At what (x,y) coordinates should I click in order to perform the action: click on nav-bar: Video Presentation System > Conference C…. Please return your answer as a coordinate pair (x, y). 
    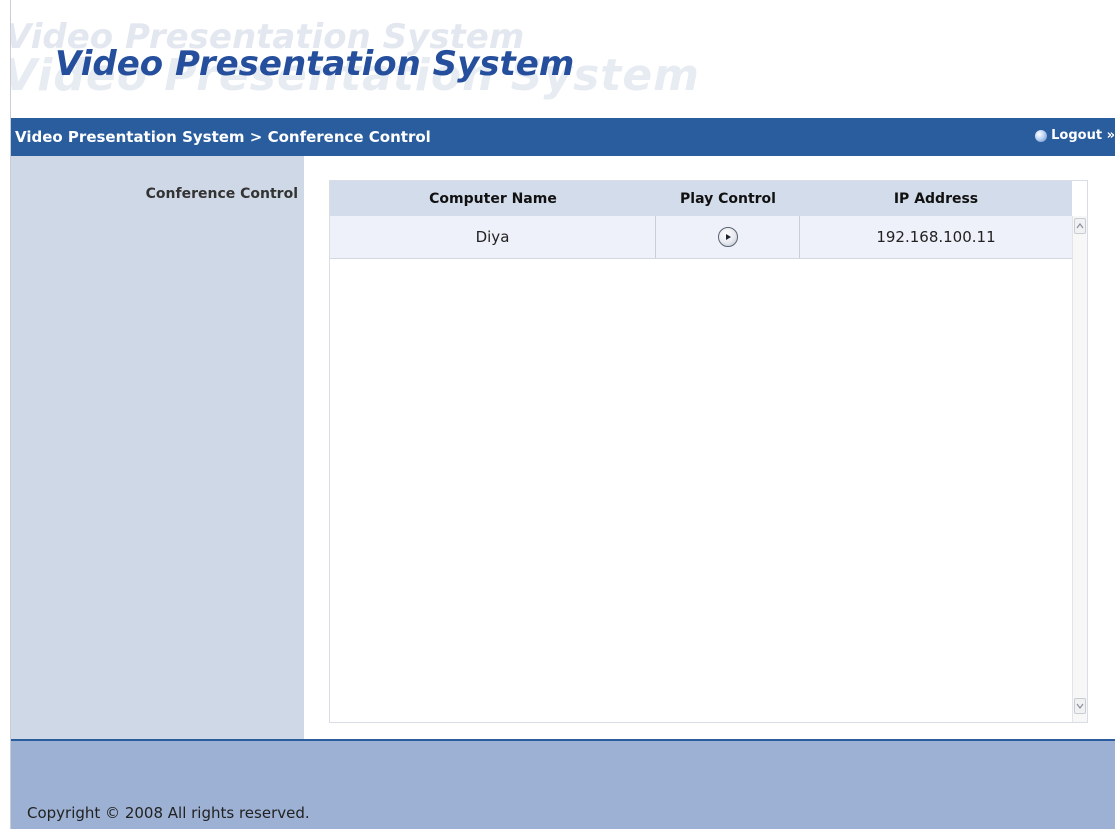
    Looking at the image, I should click on (563, 137).